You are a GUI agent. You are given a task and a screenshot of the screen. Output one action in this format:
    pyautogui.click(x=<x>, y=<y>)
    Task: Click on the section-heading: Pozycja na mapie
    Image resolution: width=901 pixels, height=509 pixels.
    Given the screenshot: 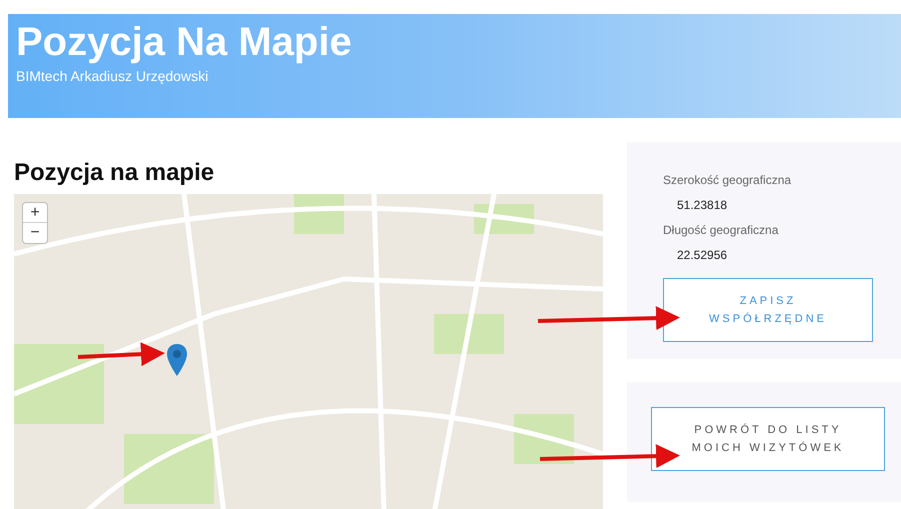 What is the action you would take?
    pyautogui.click(x=115, y=173)
    